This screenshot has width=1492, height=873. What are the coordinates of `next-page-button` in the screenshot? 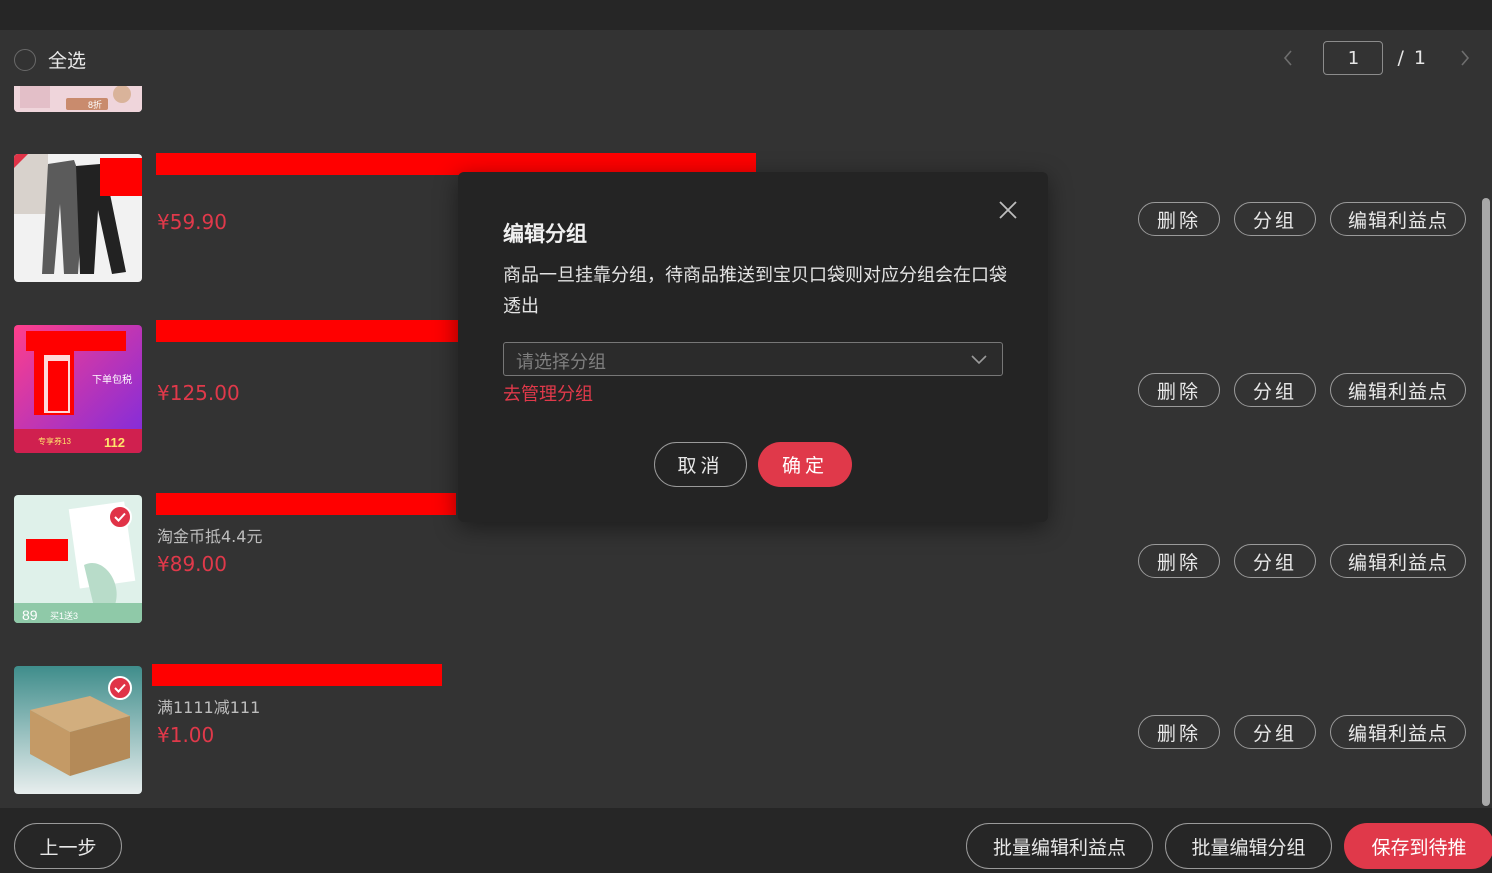 It's located at (1465, 58).